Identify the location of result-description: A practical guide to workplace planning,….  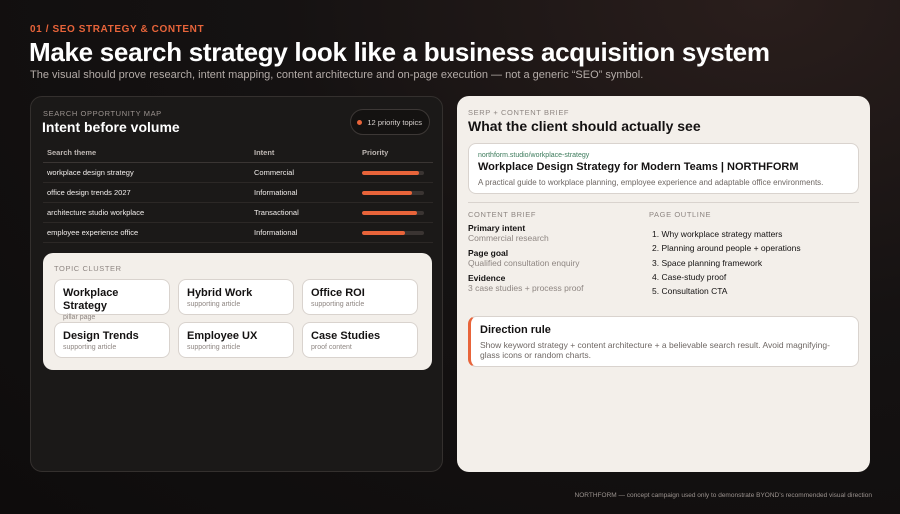
(651, 182).